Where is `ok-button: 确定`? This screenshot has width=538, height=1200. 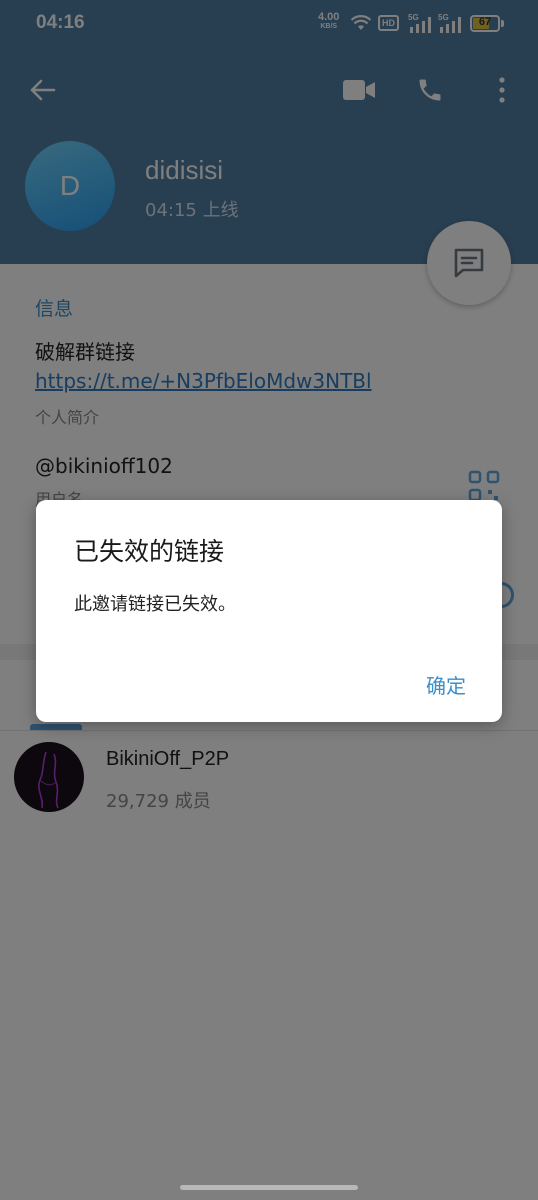
ok-button: 确定 is located at coordinates (446, 684).